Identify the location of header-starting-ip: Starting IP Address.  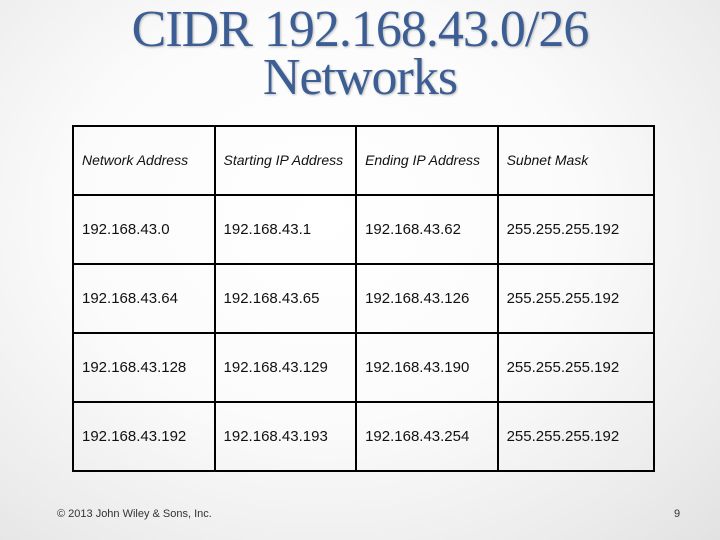
(285, 160).